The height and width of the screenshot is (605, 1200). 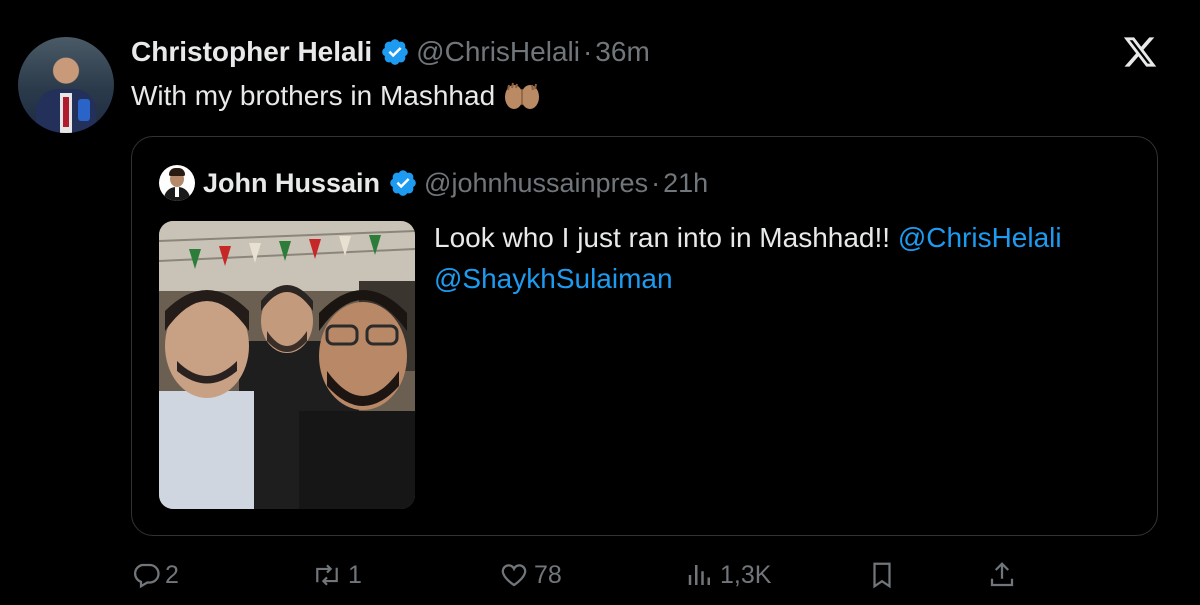 What do you see at coordinates (1140, 52) in the screenshot?
I see `x-logo-icon` at bounding box center [1140, 52].